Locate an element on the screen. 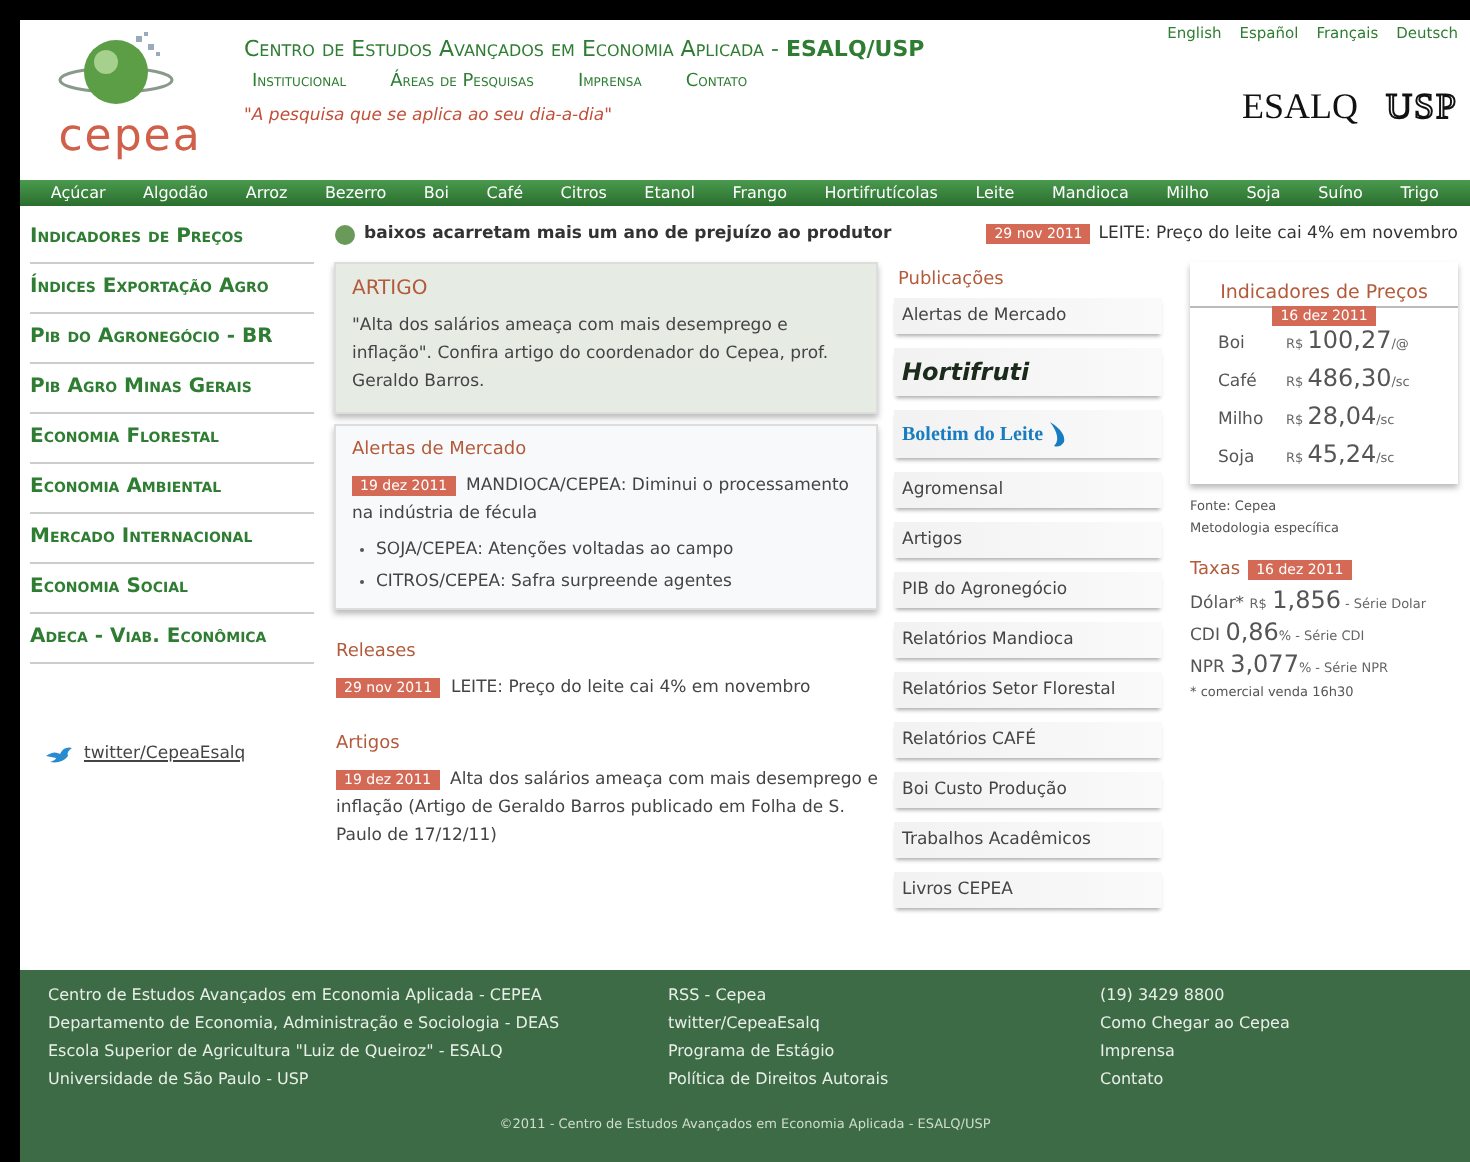  publication-link: Artigos is located at coordinates (1028, 540).